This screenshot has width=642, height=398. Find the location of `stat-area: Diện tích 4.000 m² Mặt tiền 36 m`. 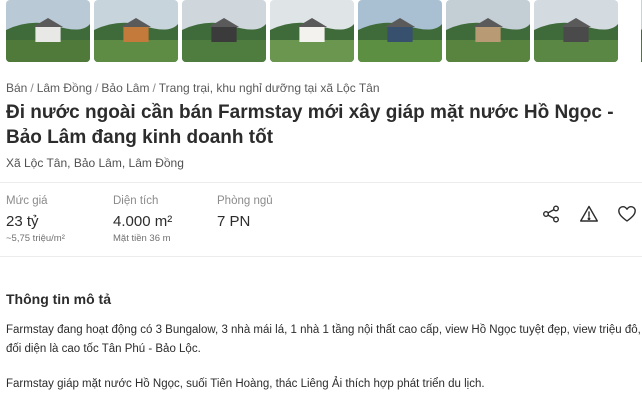

stat-area: Diện tích 4.000 m² Mặt tiền 36 m is located at coordinates (142, 219).